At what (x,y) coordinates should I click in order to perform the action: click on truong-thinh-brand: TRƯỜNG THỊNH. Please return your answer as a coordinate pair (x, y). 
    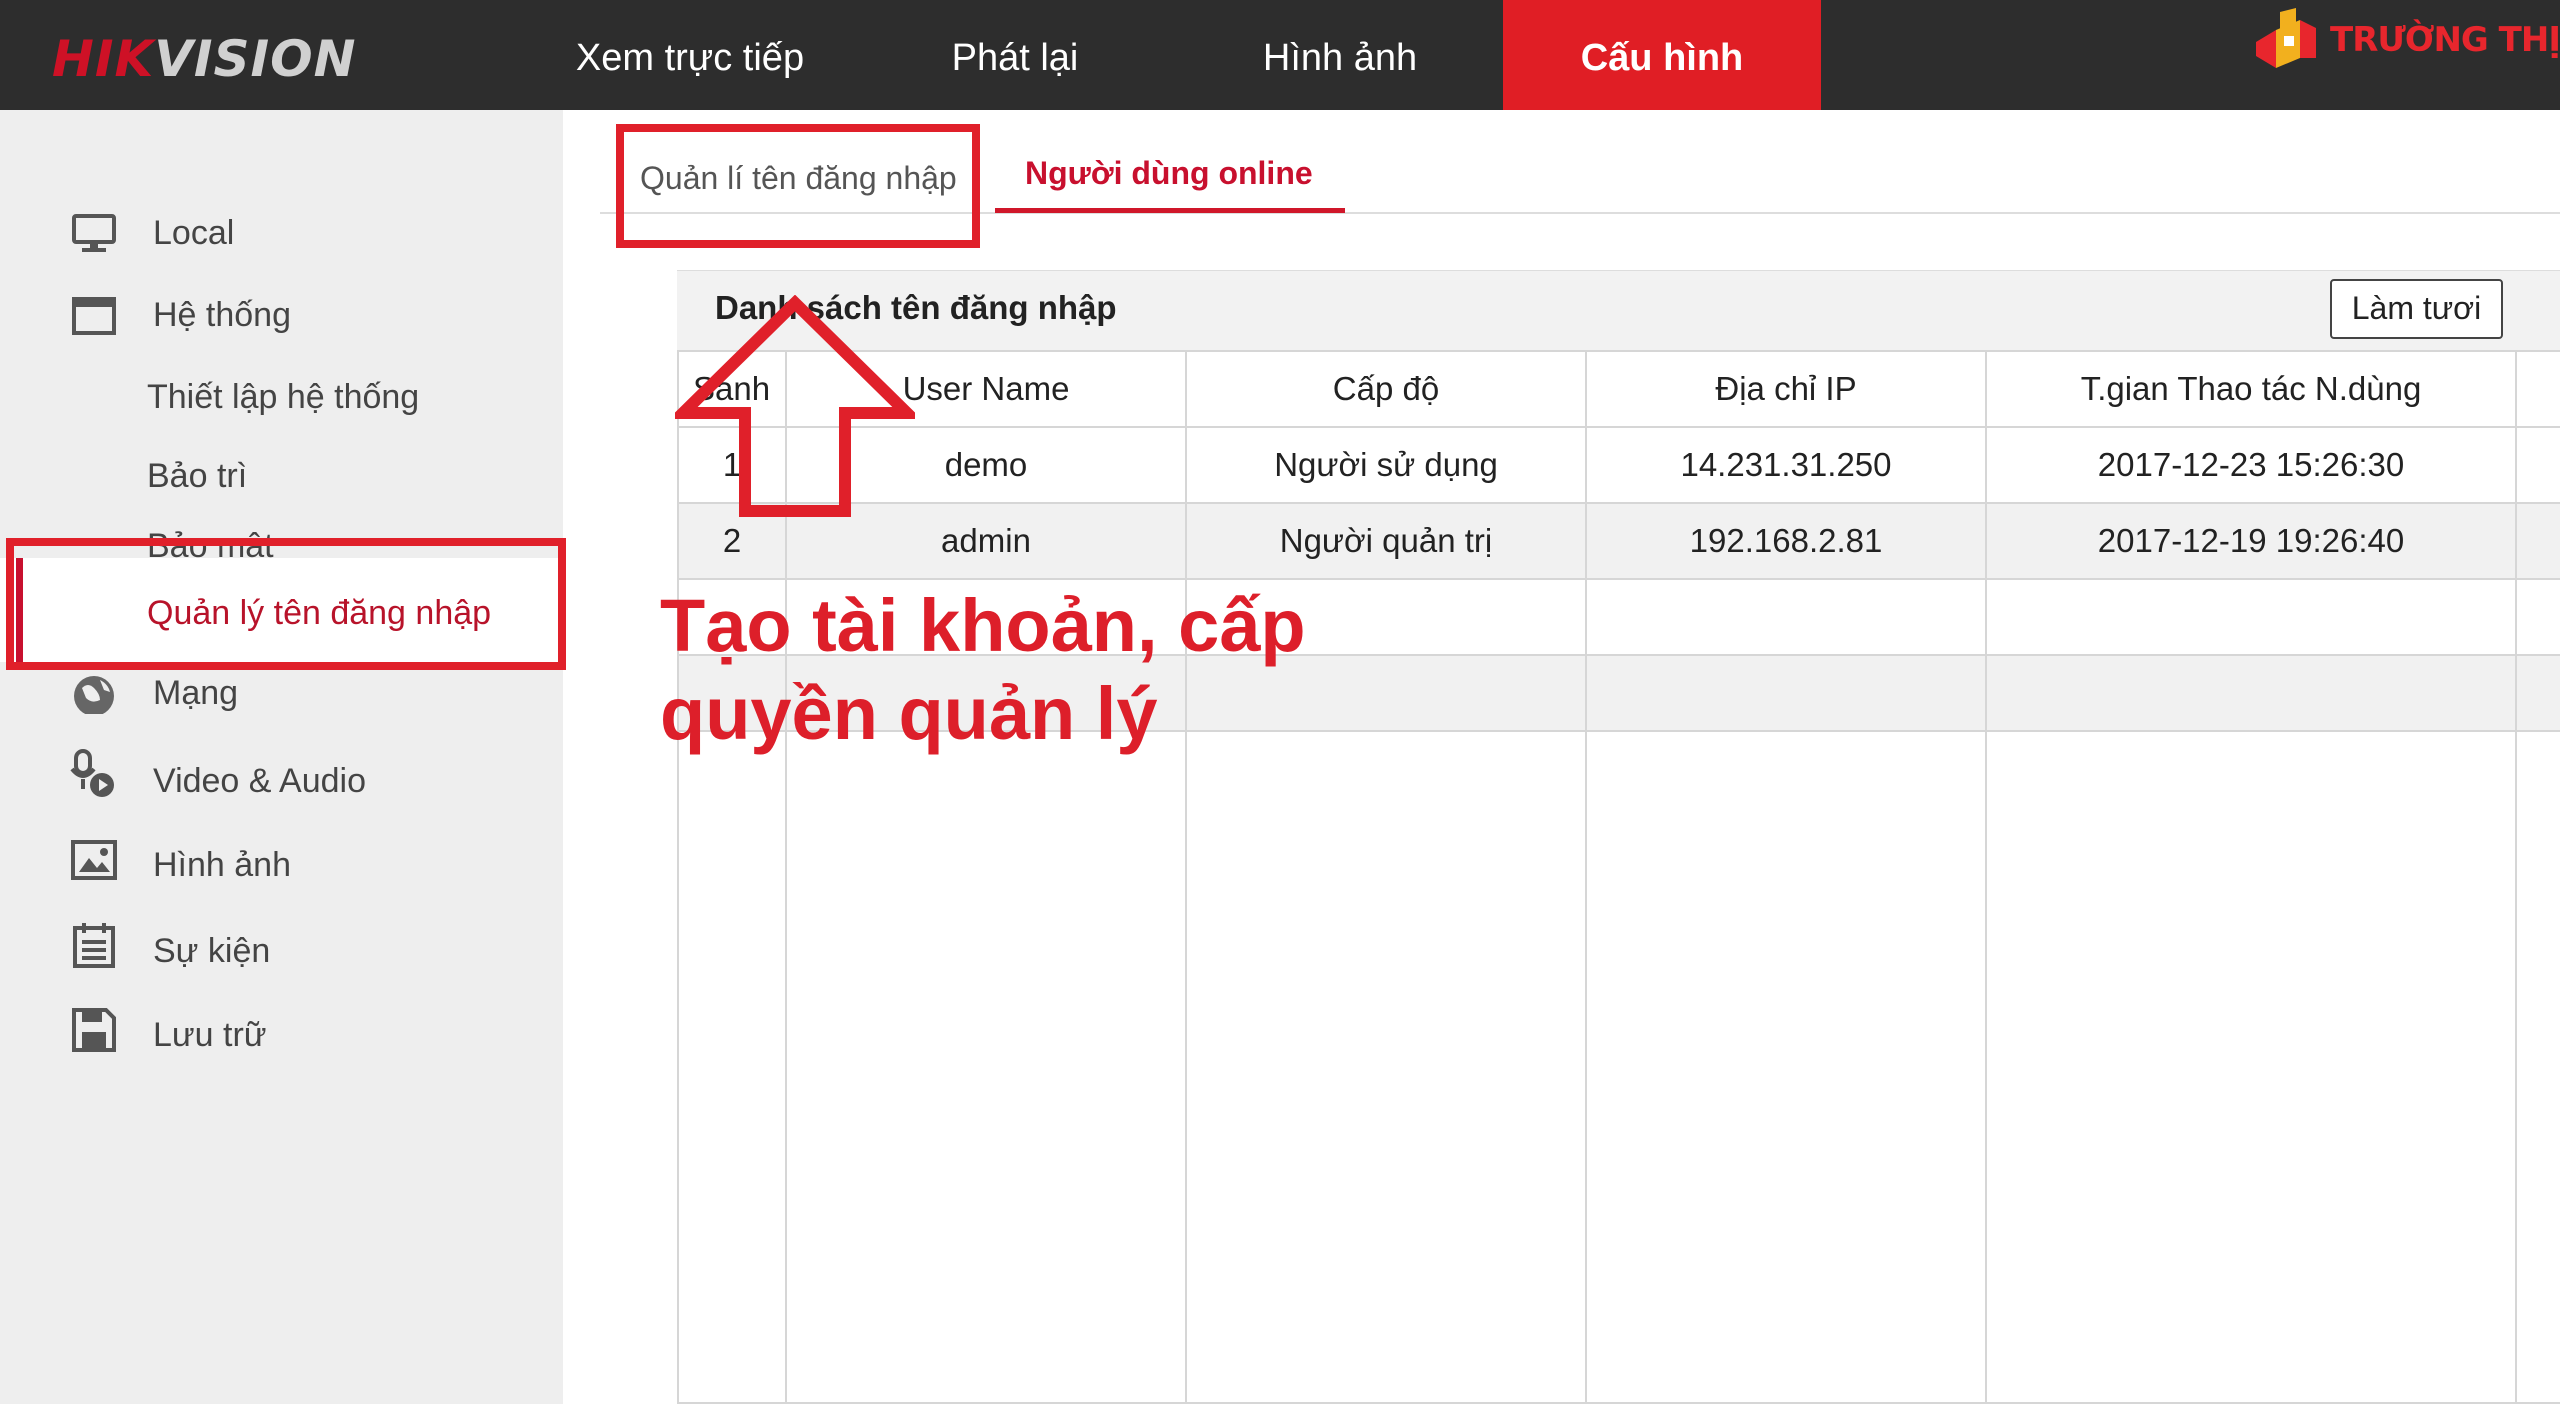
    Looking at the image, I should click on (2405, 43).